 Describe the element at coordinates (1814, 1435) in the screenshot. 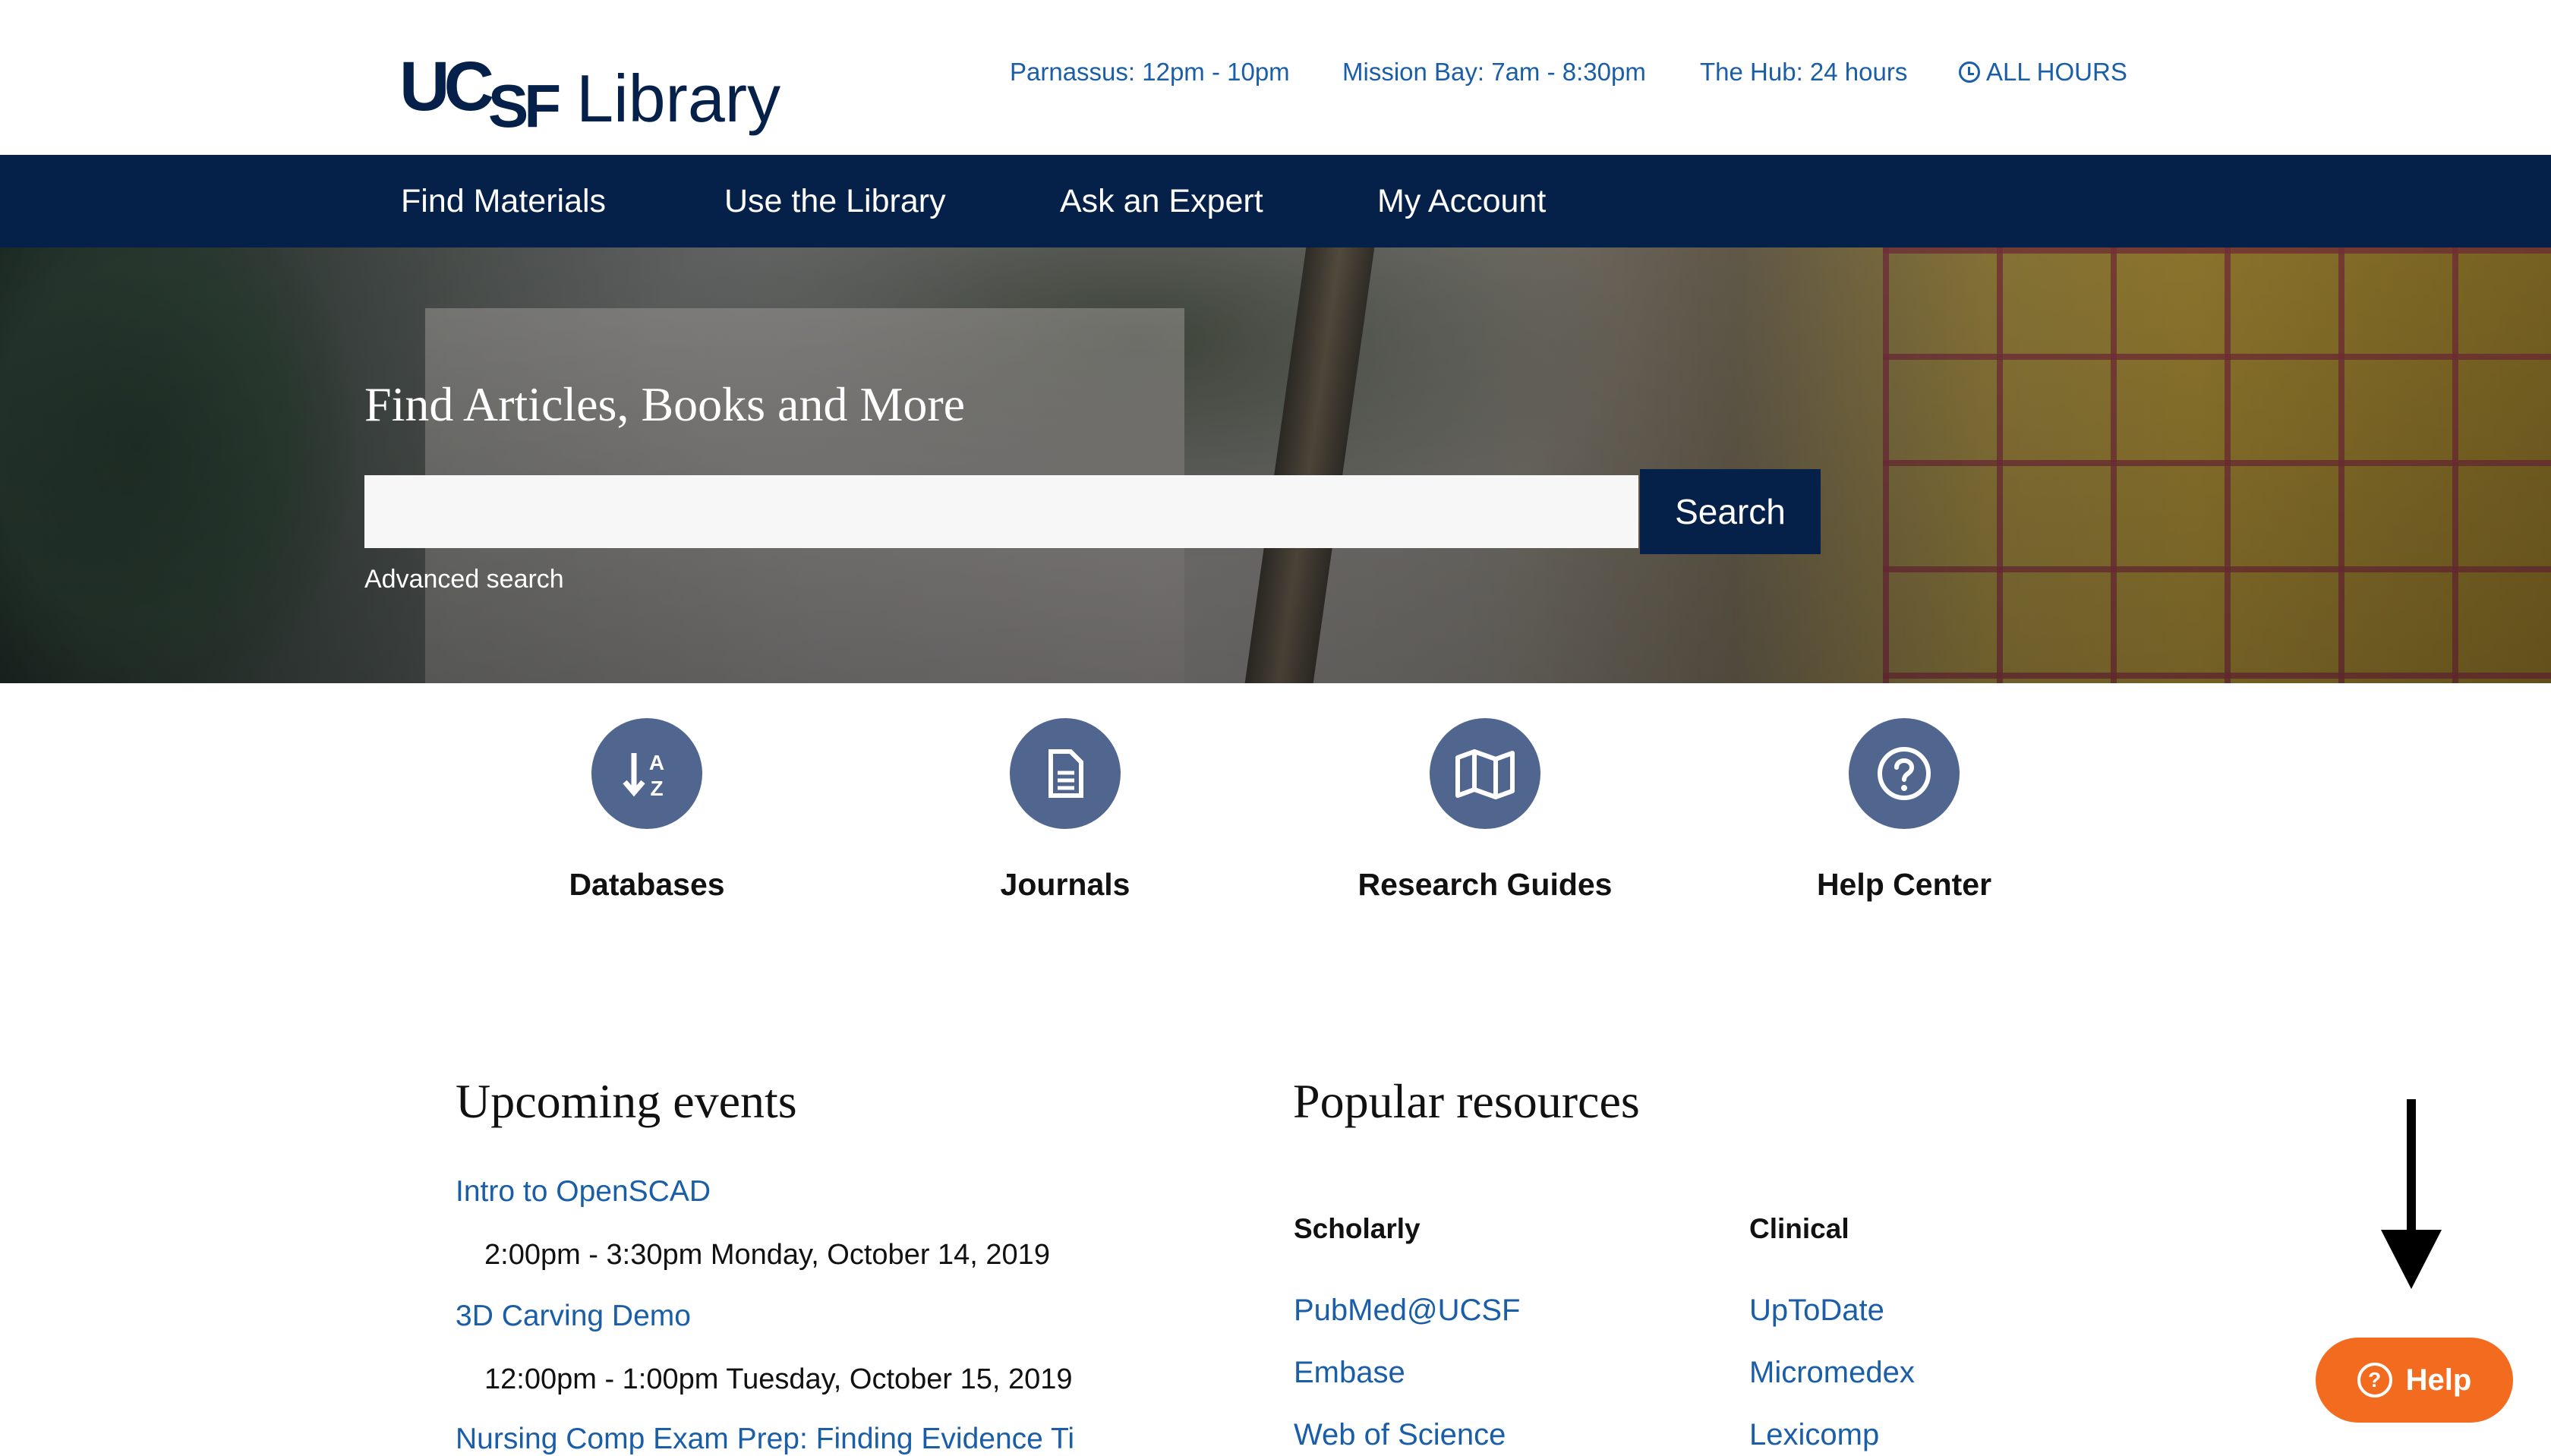

I see `resource-link-lexicomp: Lexicomp` at that location.